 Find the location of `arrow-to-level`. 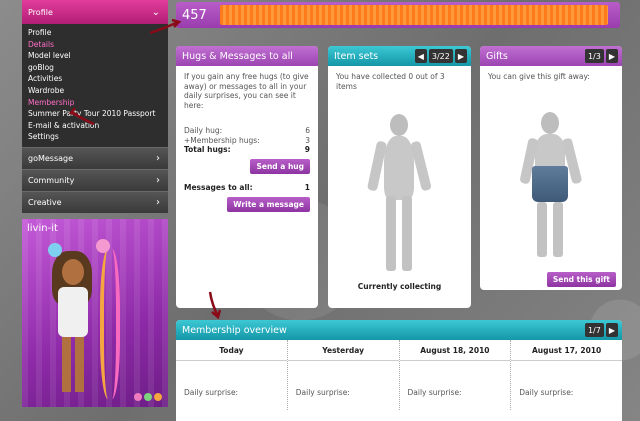

arrow-to-level is located at coordinates (164, 27).